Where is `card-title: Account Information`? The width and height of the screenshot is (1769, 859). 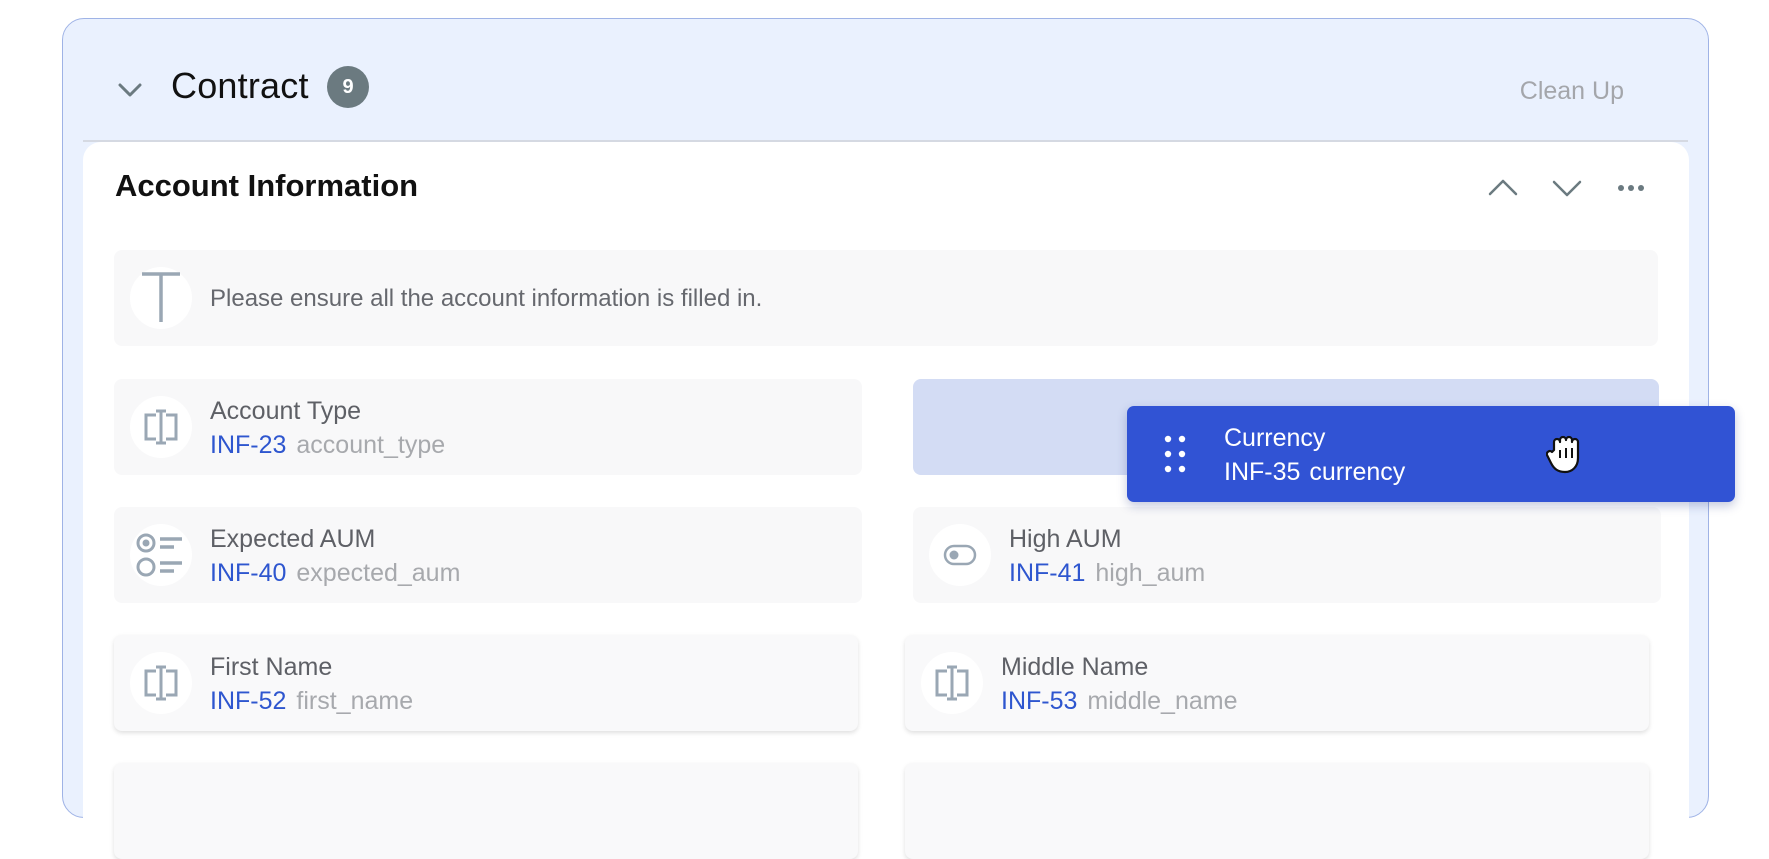 card-title: Account Information is located at coordinates (267, 185).